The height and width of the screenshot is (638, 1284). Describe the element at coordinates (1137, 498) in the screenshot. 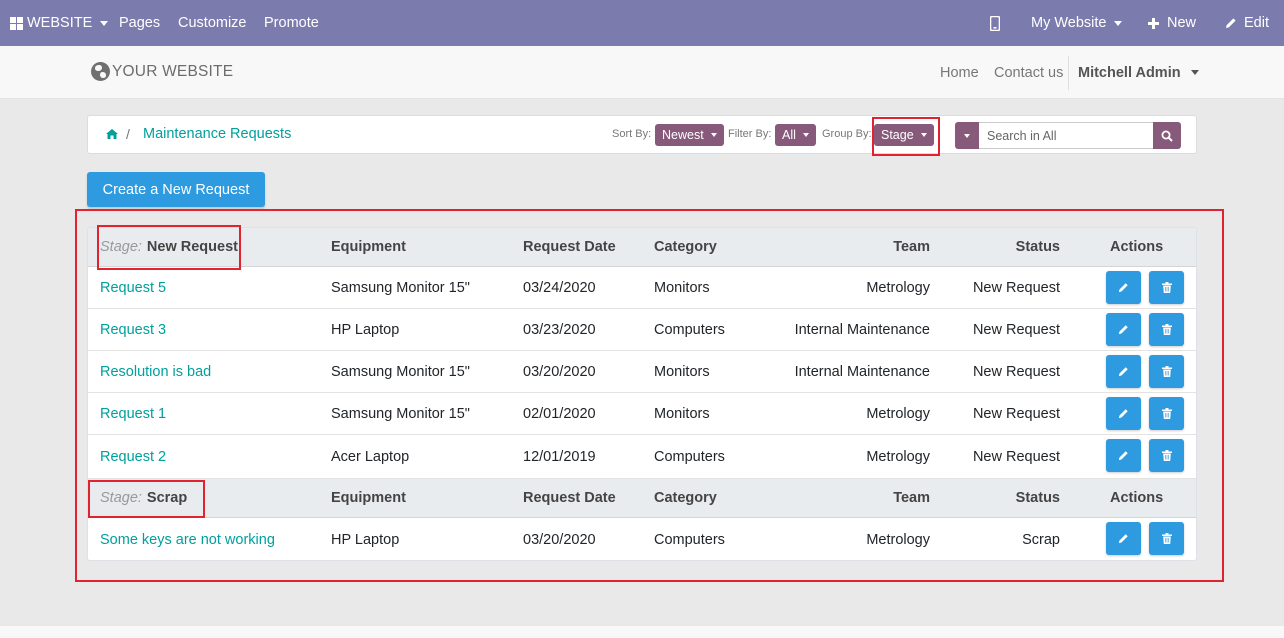

I see `column-header-actions: Actions` at that location.